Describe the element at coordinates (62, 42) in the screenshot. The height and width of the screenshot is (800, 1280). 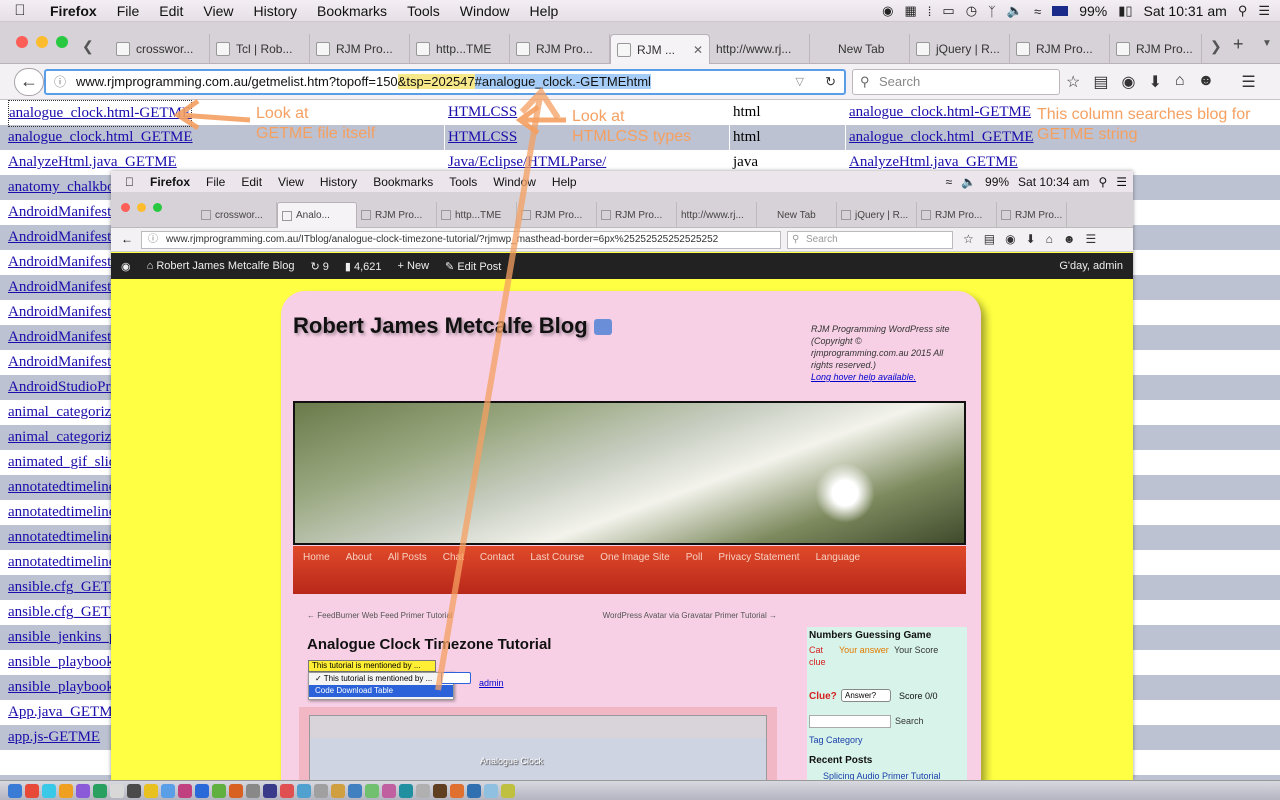
I see `zoom-window-icon` at that location.